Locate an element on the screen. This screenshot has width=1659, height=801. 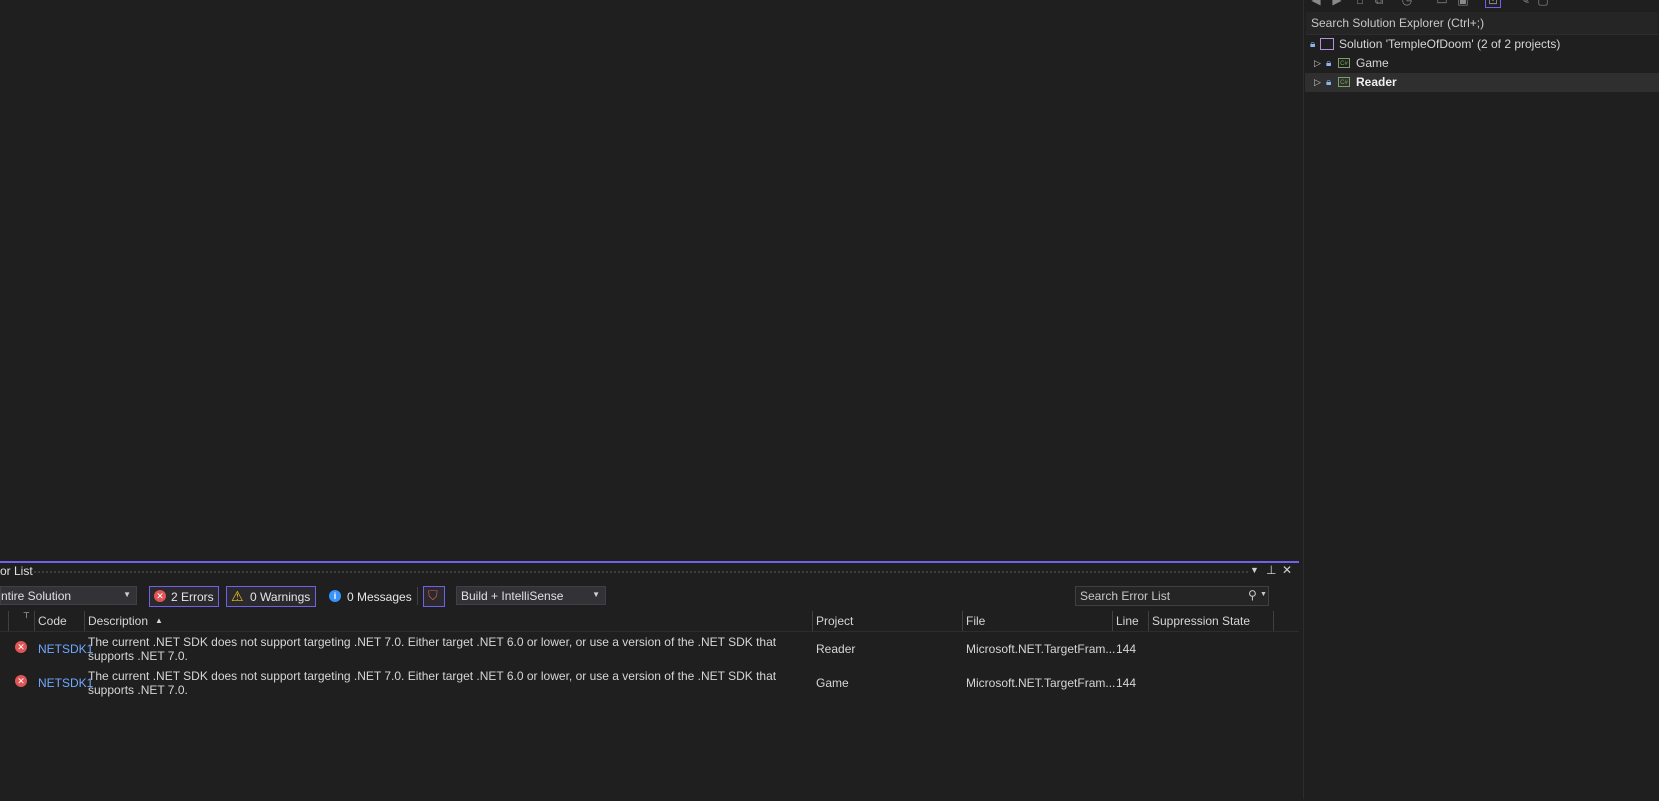
sync-active-document-icon: ⊡ is located at coordinates (1493, 4).